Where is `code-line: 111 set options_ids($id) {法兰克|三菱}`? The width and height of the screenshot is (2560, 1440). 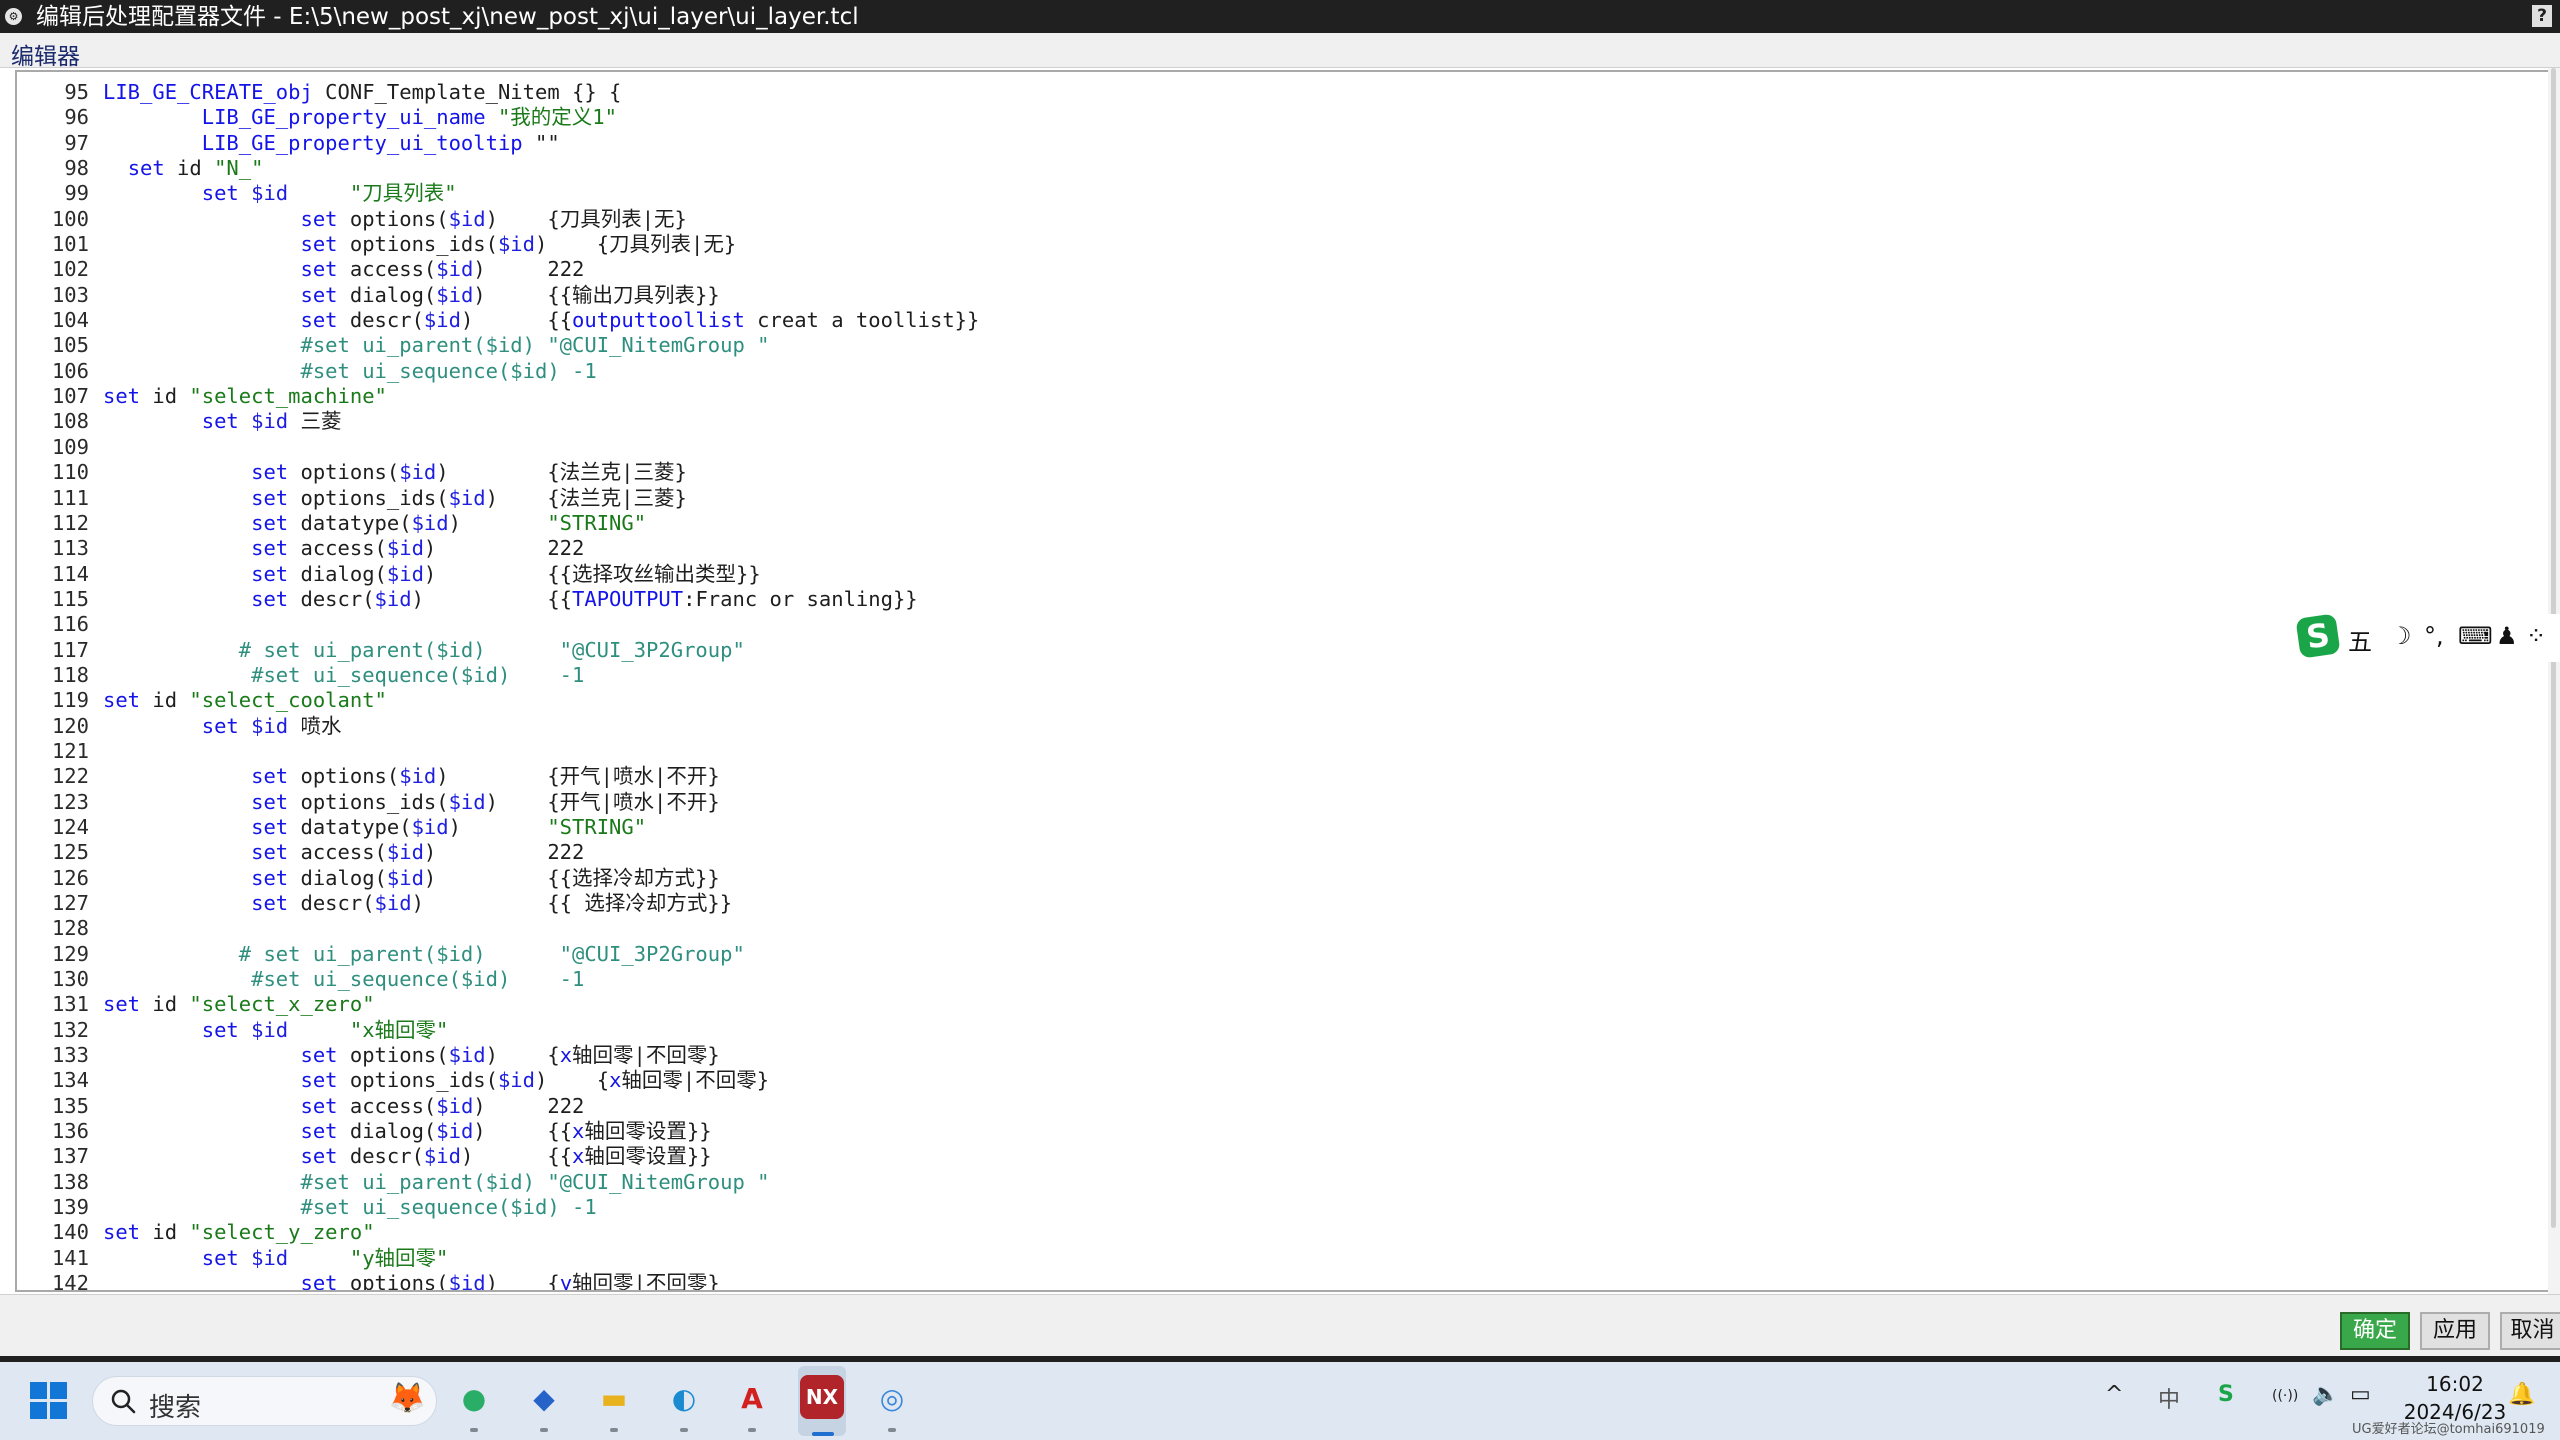
code-line: 111 set options_ids($id) {法兰克|三菱} is located at coordinates (1267, 498).